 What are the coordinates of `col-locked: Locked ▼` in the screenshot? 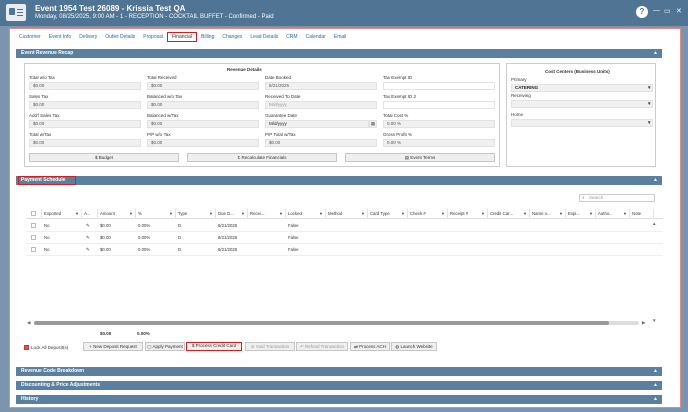 It's located at (306, 214).